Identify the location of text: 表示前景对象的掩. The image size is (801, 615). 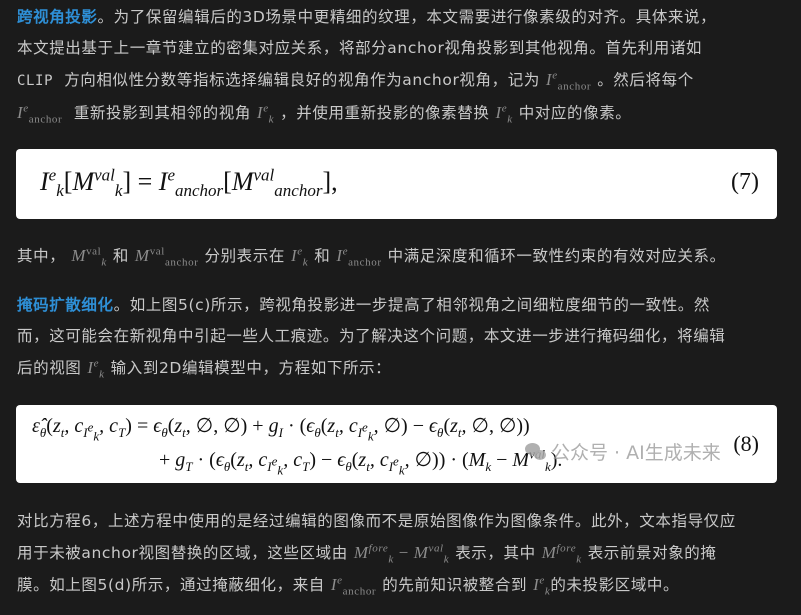
(652, 553).